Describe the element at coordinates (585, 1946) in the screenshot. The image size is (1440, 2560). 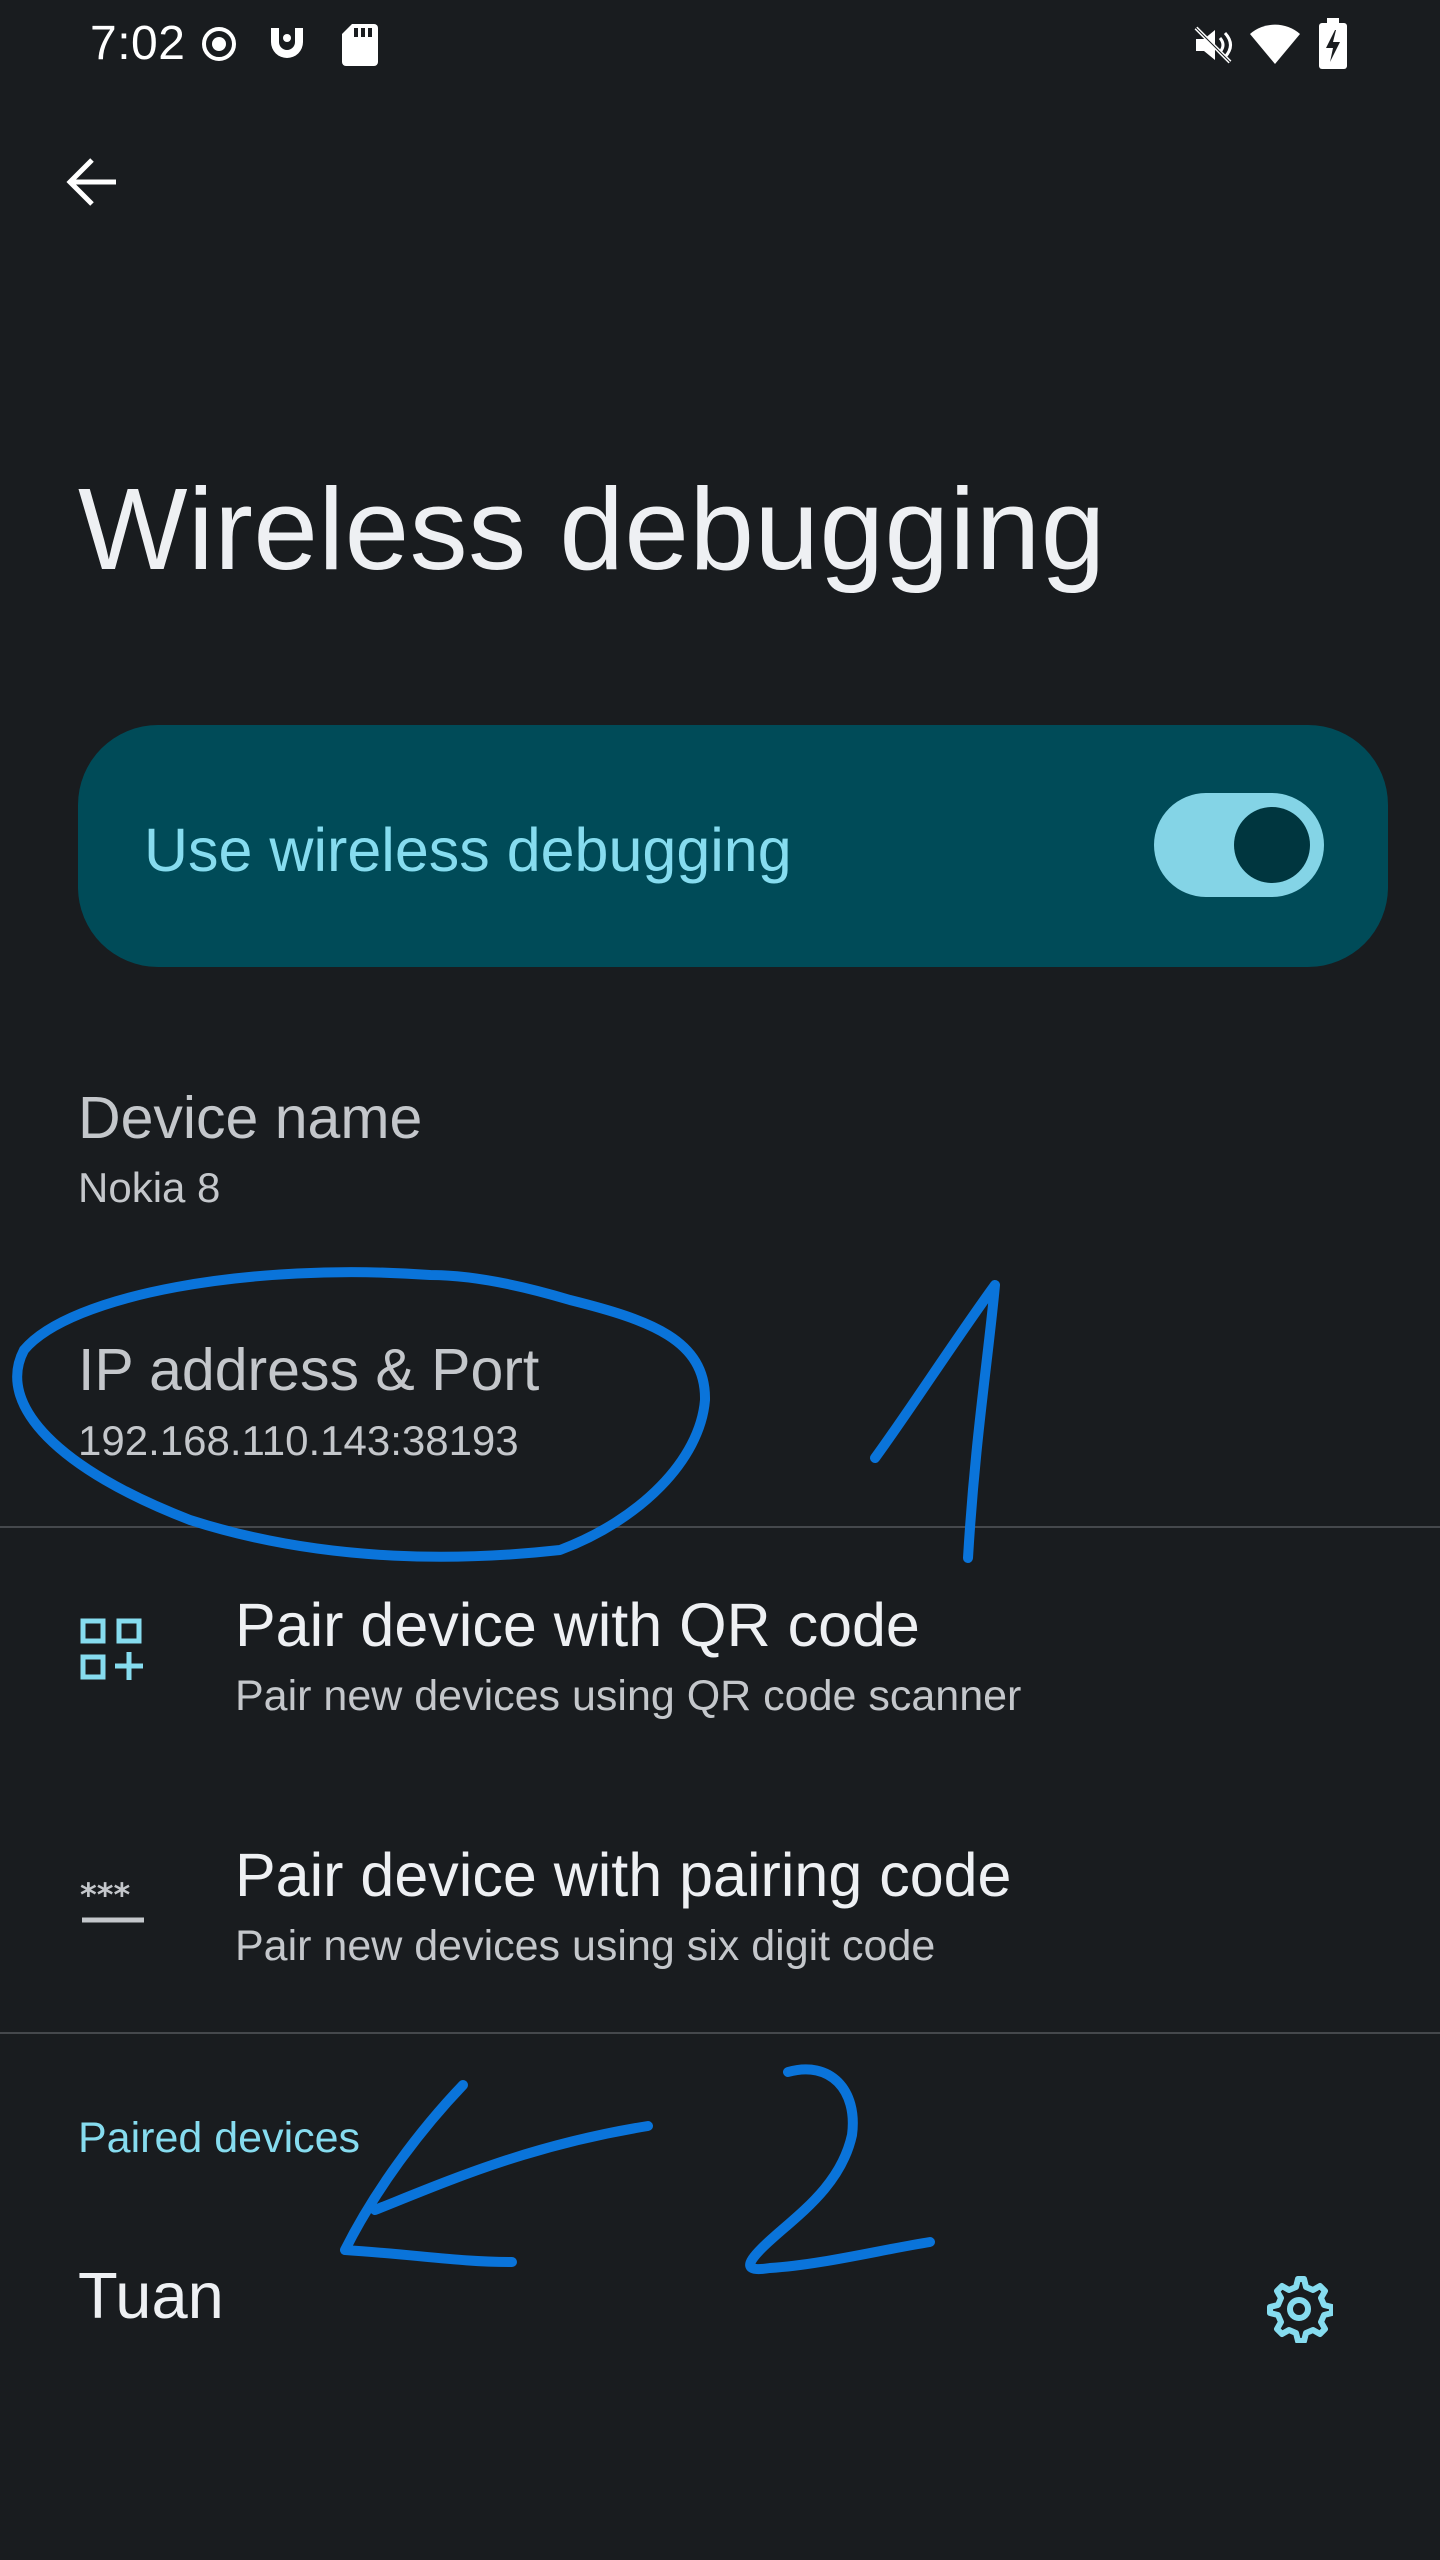
I see `pair-code-subtitle: Pair new devices using six digit code` at that location.